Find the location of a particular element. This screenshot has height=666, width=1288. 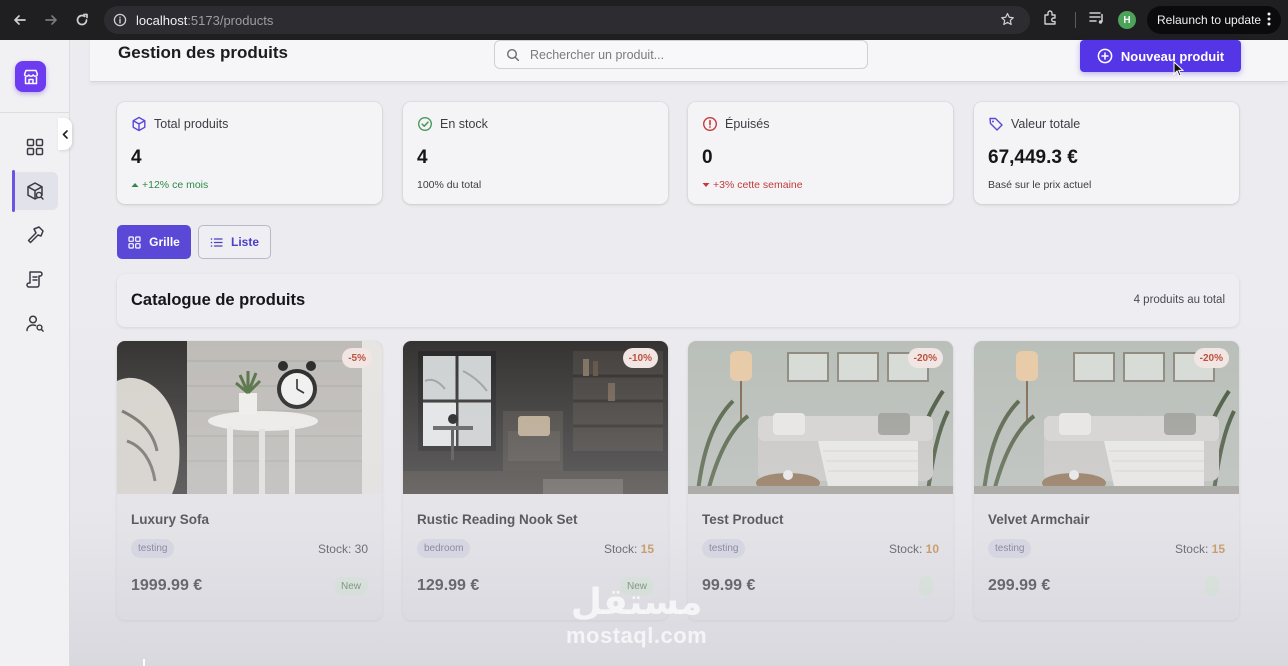

search-box is located at coordinates (681, 54).